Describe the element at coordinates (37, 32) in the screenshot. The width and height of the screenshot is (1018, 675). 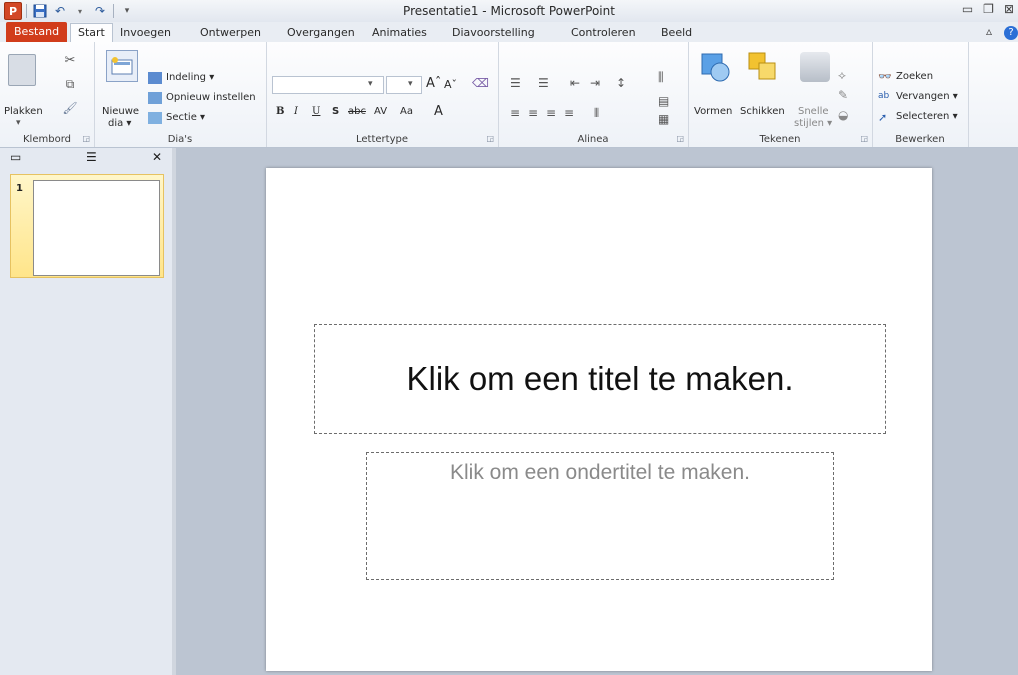
I see `tab-bestand: Bestand` at that location.